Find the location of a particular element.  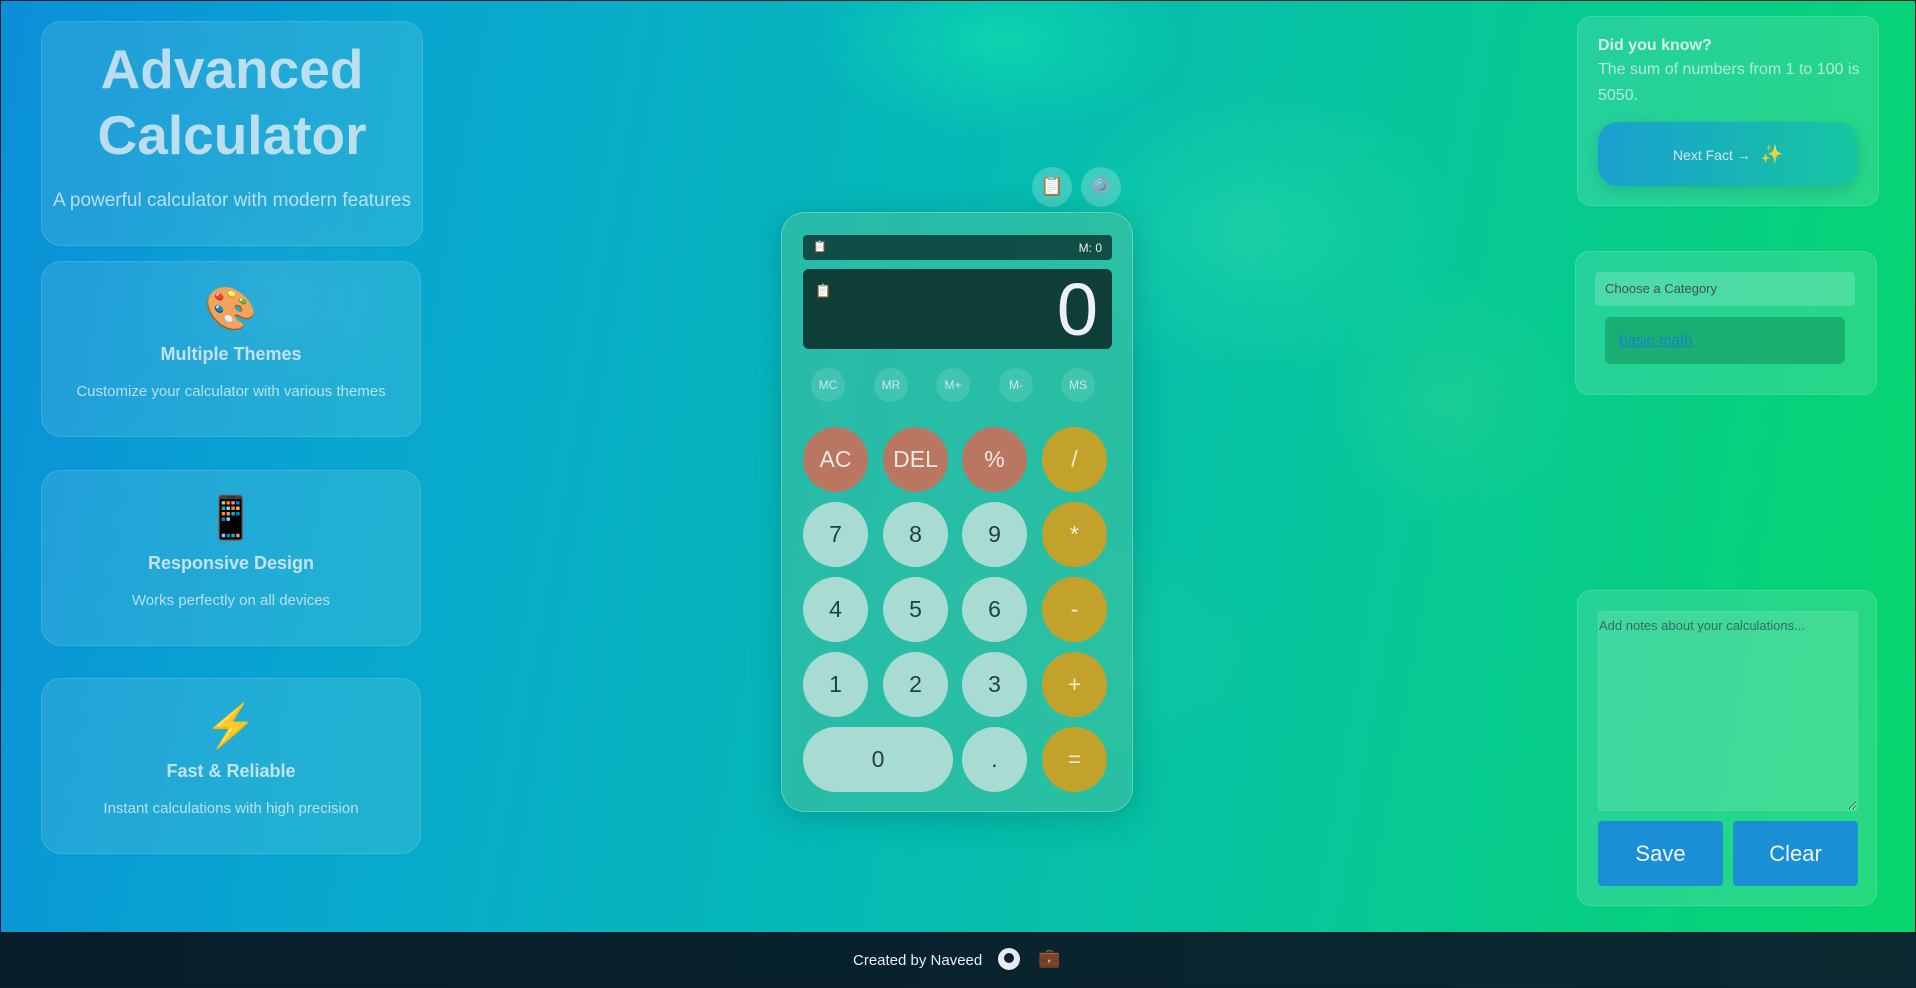

digit-9-button: 9 is located at coordinates (994, 534).